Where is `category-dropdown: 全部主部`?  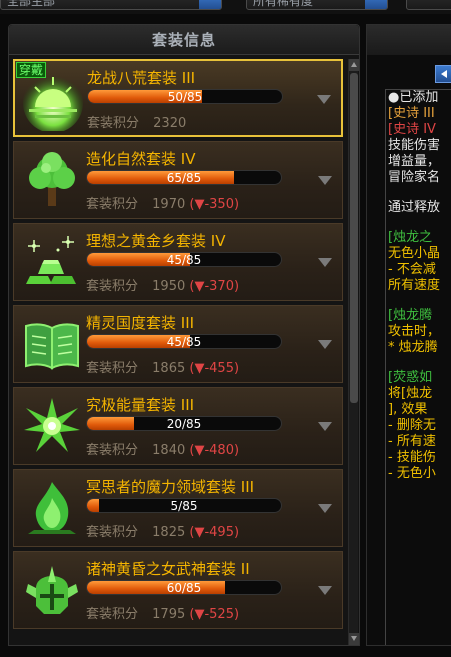 category-dropdown: 全部主部 is located at coordinates (111, 5).